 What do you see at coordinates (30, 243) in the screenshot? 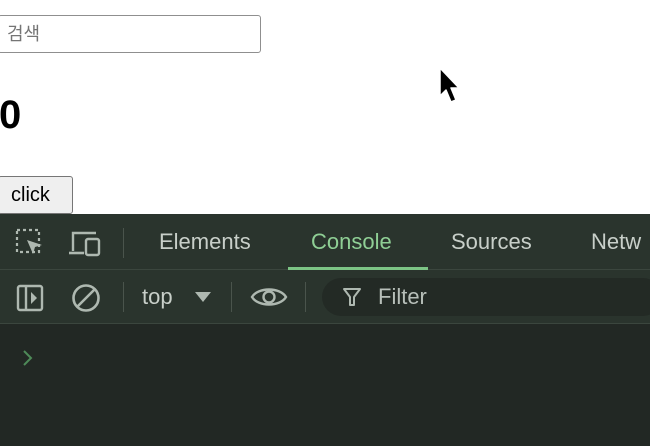
I see `inspect-element-icon` at bounding box center [30, 243].